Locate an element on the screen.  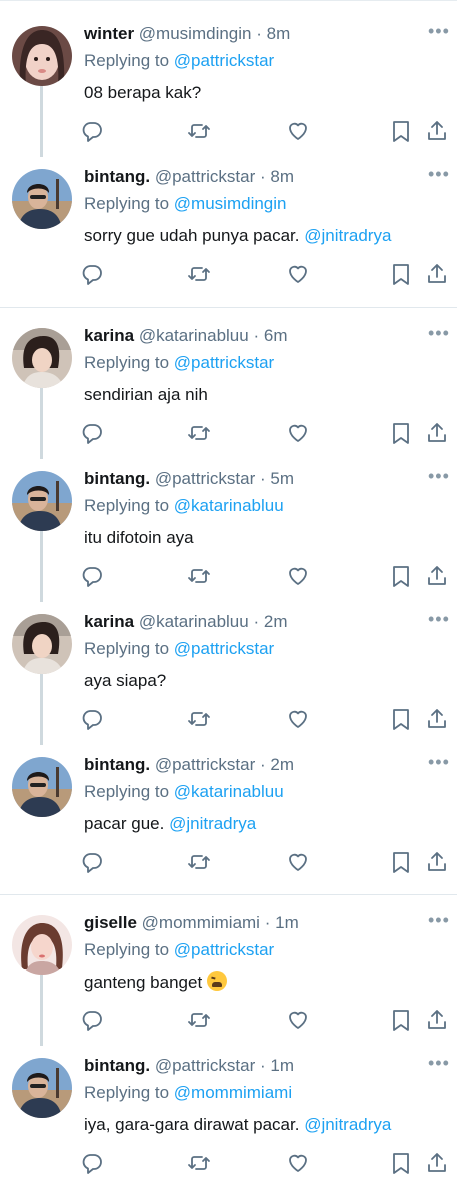
replying-to-label: Replying to is located at coordinates (127, 505).